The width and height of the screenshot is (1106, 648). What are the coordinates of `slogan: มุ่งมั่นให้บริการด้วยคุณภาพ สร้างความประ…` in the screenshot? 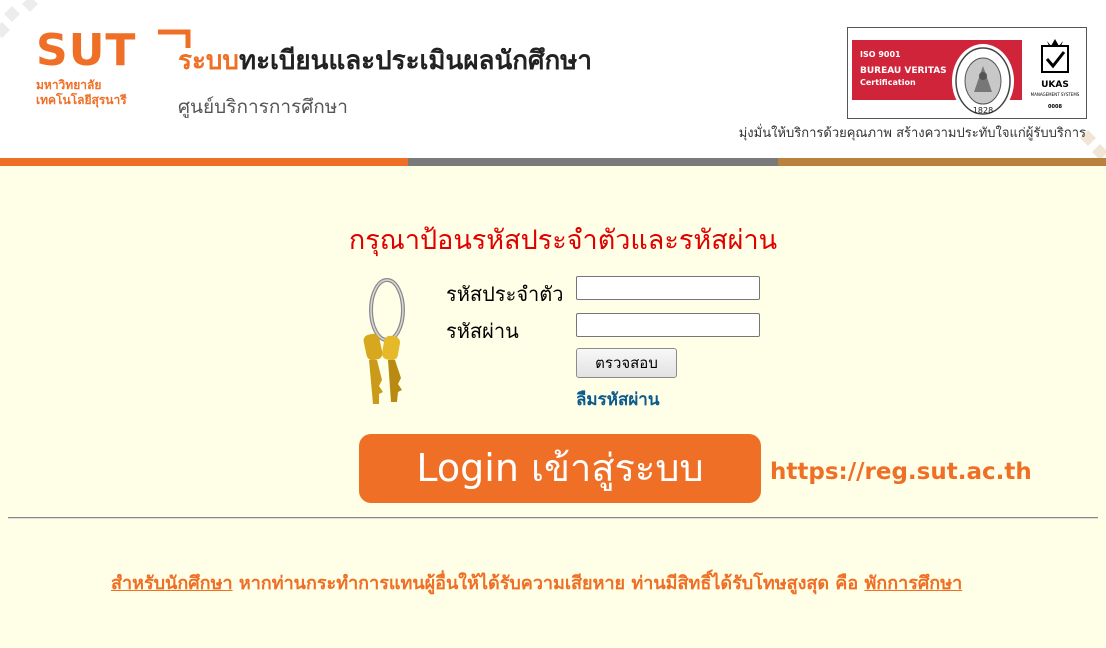 It's located at (912, 133).